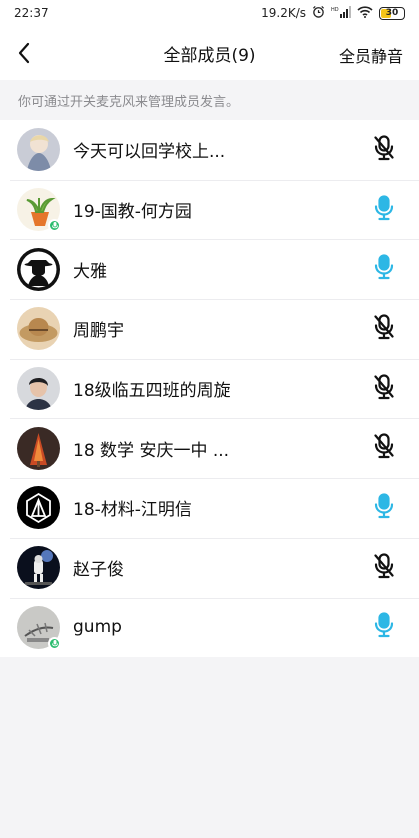 The width and height of the screenshot is (419, 838). What do you see at coordinates (98, 570) in the screenshot?
I see `member-name: 赵子俊` at bounding box center [98, 570].